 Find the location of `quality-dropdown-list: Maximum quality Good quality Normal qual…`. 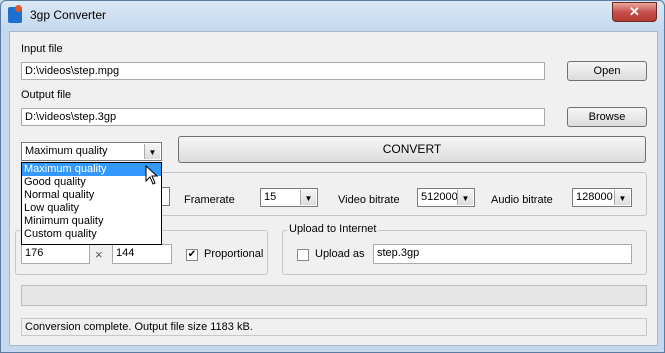

quality-dropdown-list: Maximum quality Good quality Normal qual… is located at coordinates (91, 203).